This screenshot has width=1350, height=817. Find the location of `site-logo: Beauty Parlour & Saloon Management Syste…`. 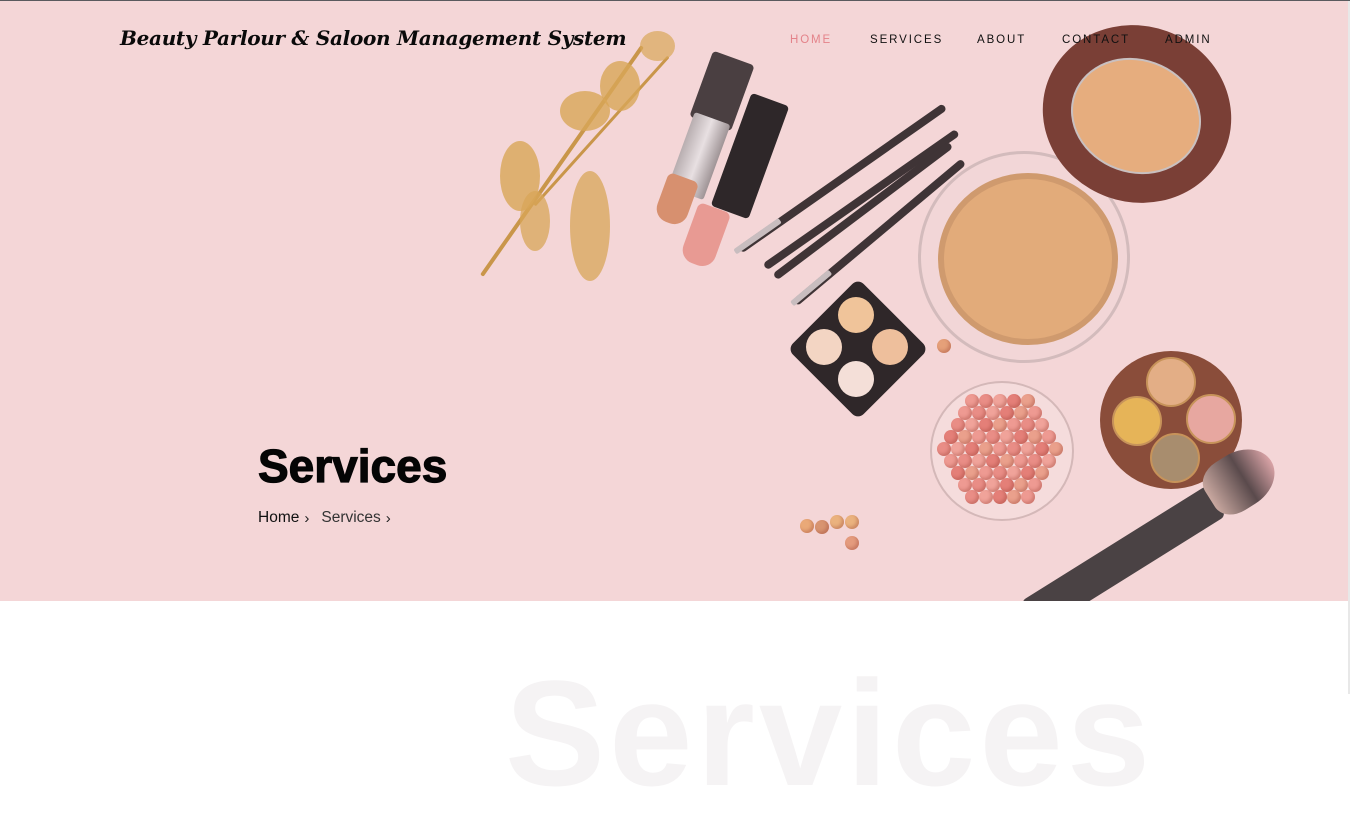

site-logo: Beauty Parlour & Saloon Management Syste… is located at coordinates (373, 38).